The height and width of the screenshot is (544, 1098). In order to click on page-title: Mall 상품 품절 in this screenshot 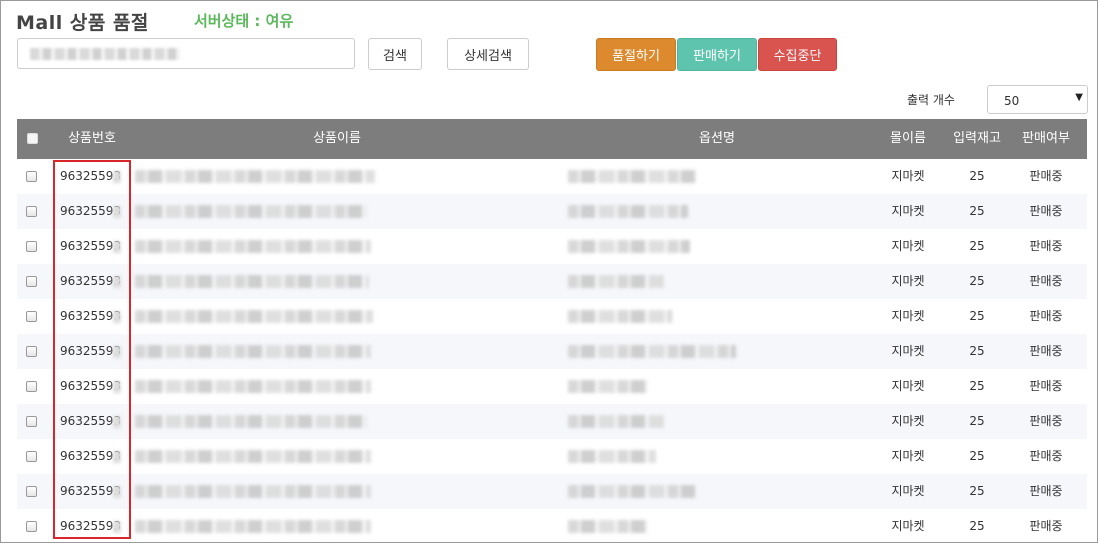, I will do `click(82, 23)`.